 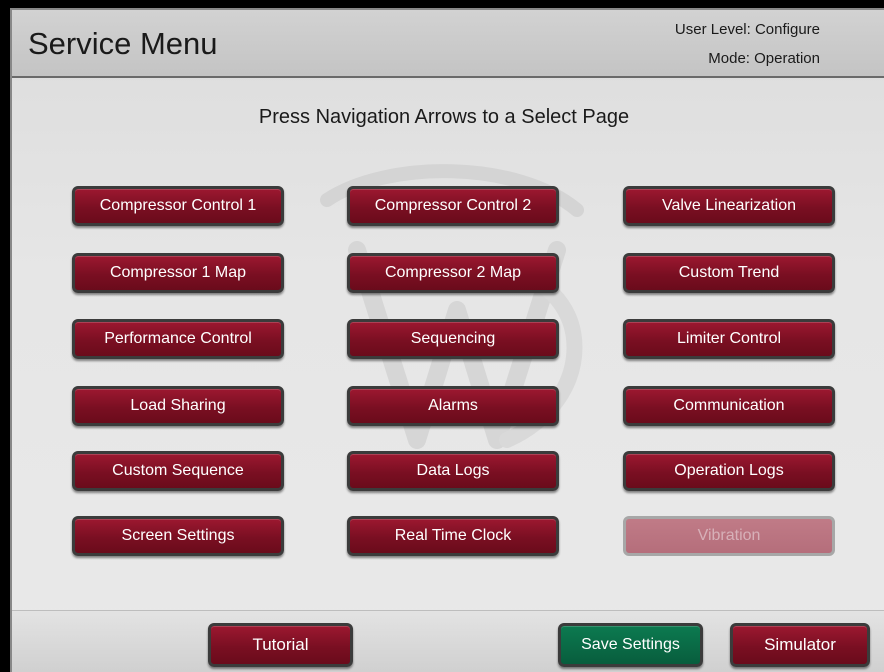 I want to click on data-logs-button: Data Logs, so click(x=453, y=471).